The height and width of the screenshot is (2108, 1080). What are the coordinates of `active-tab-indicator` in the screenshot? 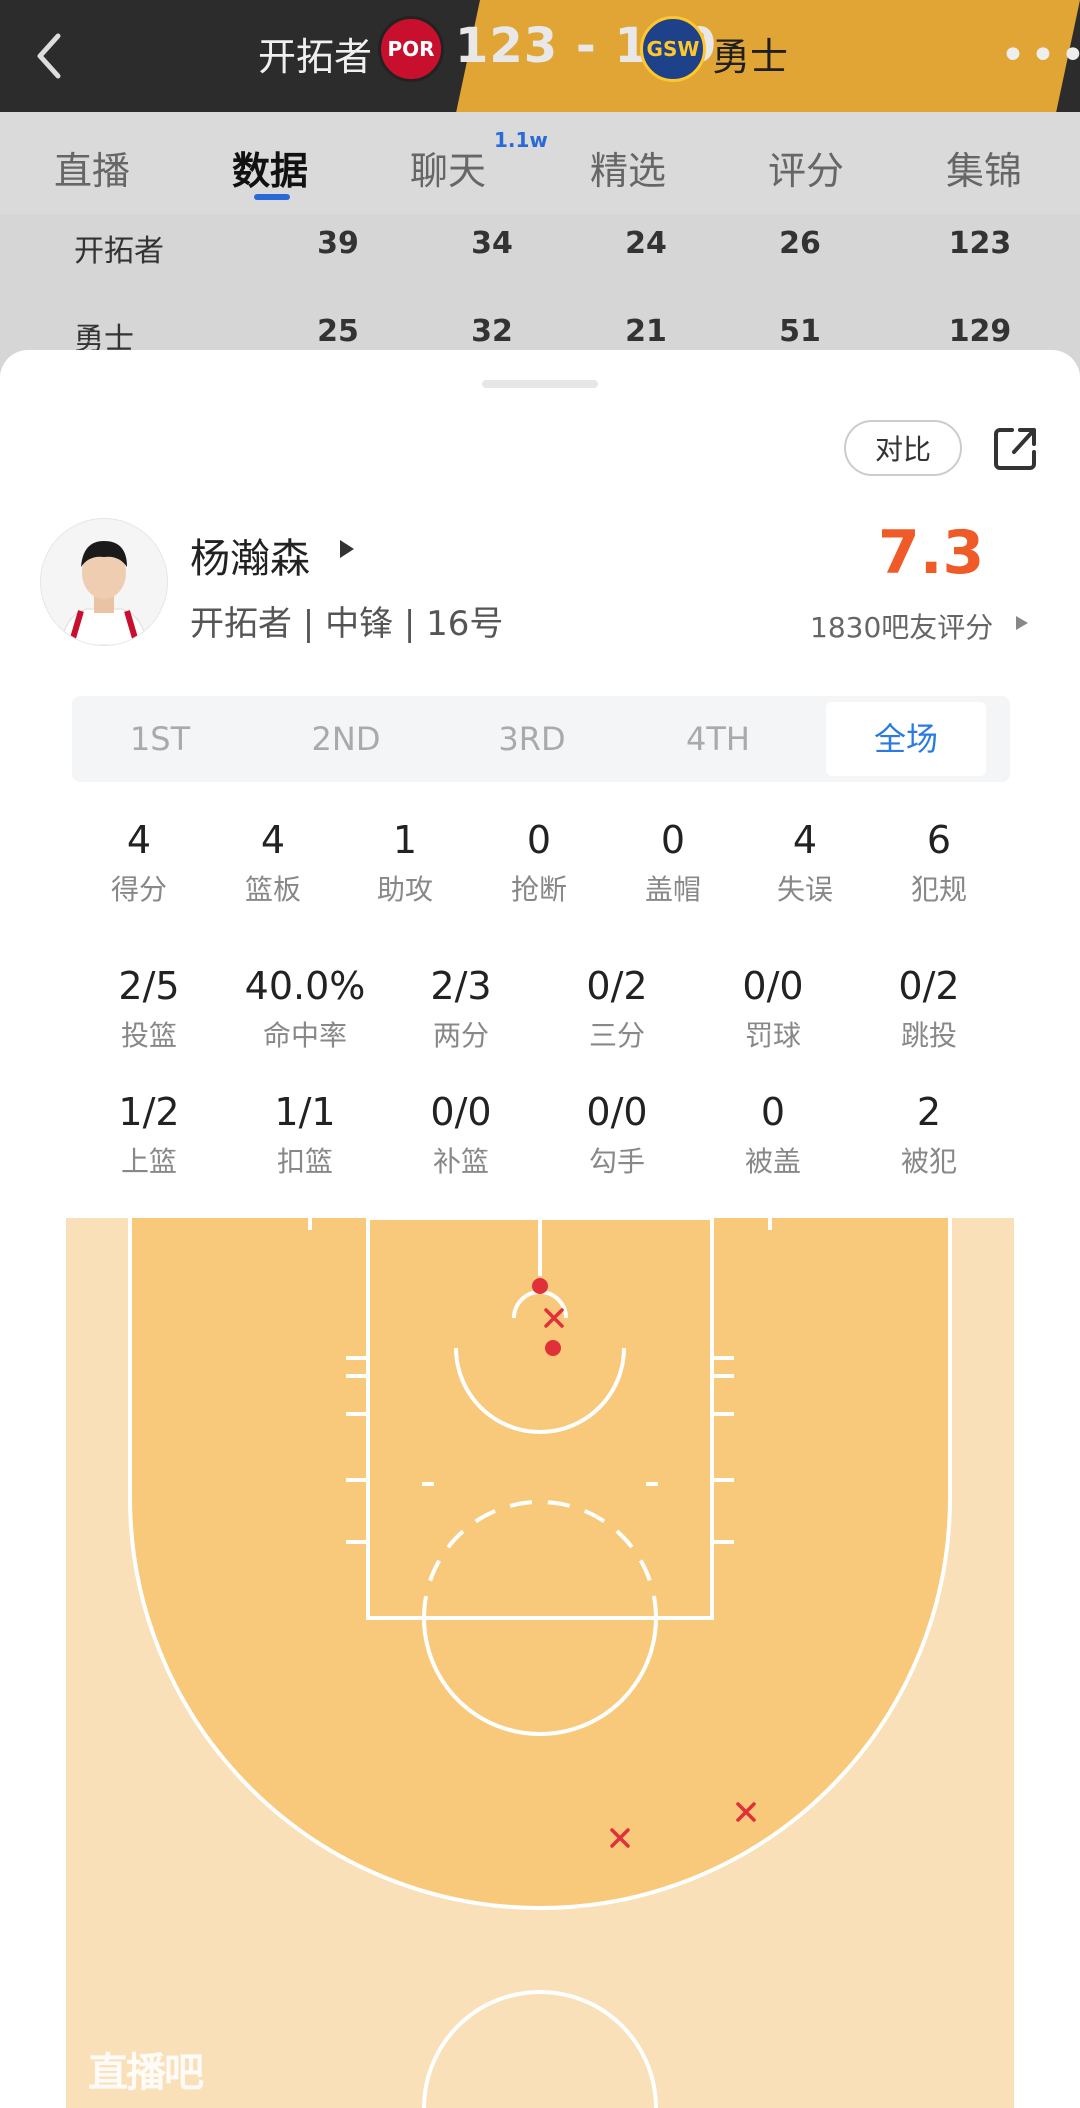 It's located at (272, 197).